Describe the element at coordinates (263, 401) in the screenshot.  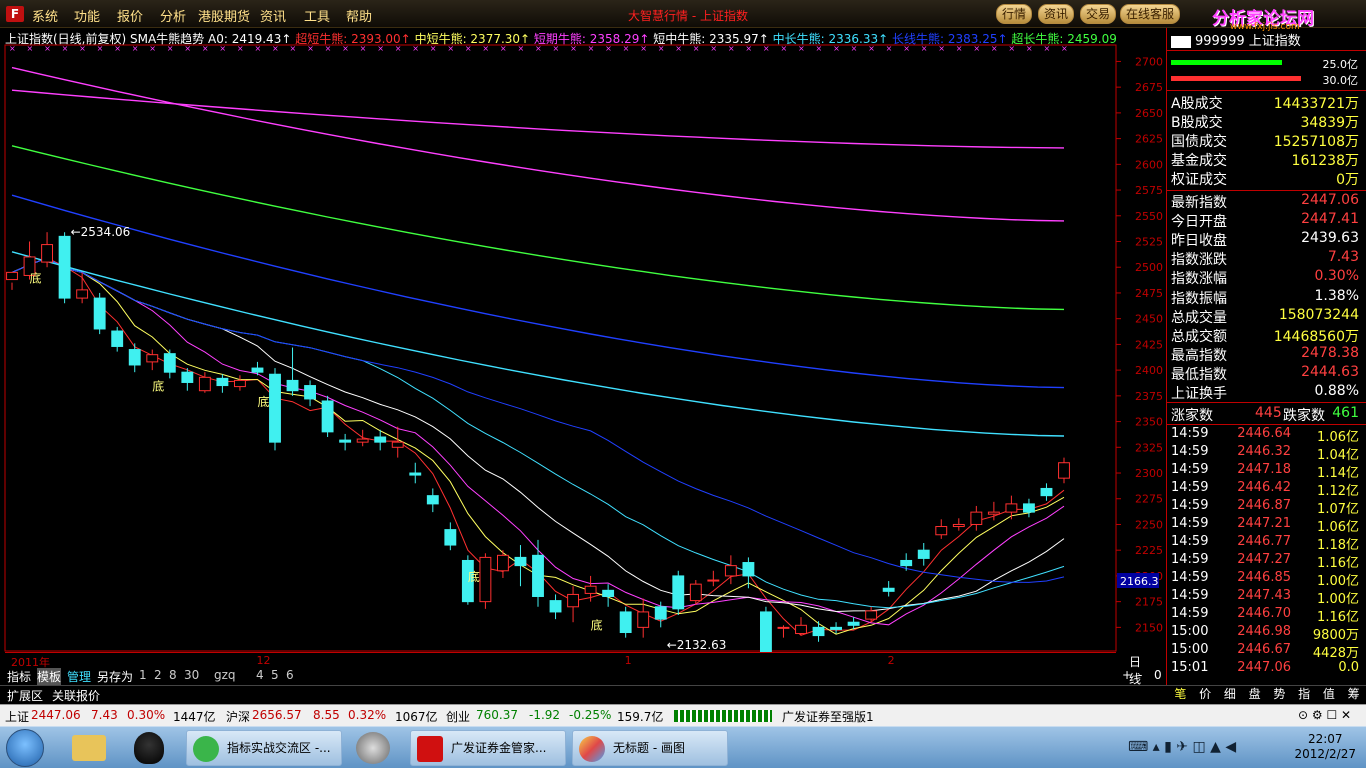
I see `chart-annotation: 底` at that location.